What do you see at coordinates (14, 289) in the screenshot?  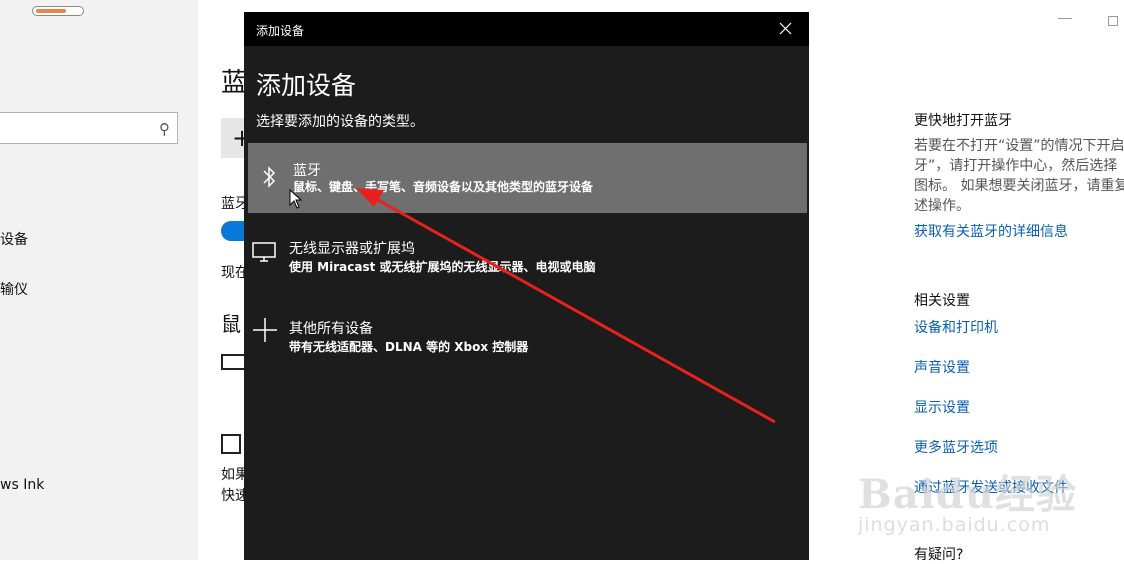 I see `sidebar-item-pen: 输仪` at bounding box center [14, 289].